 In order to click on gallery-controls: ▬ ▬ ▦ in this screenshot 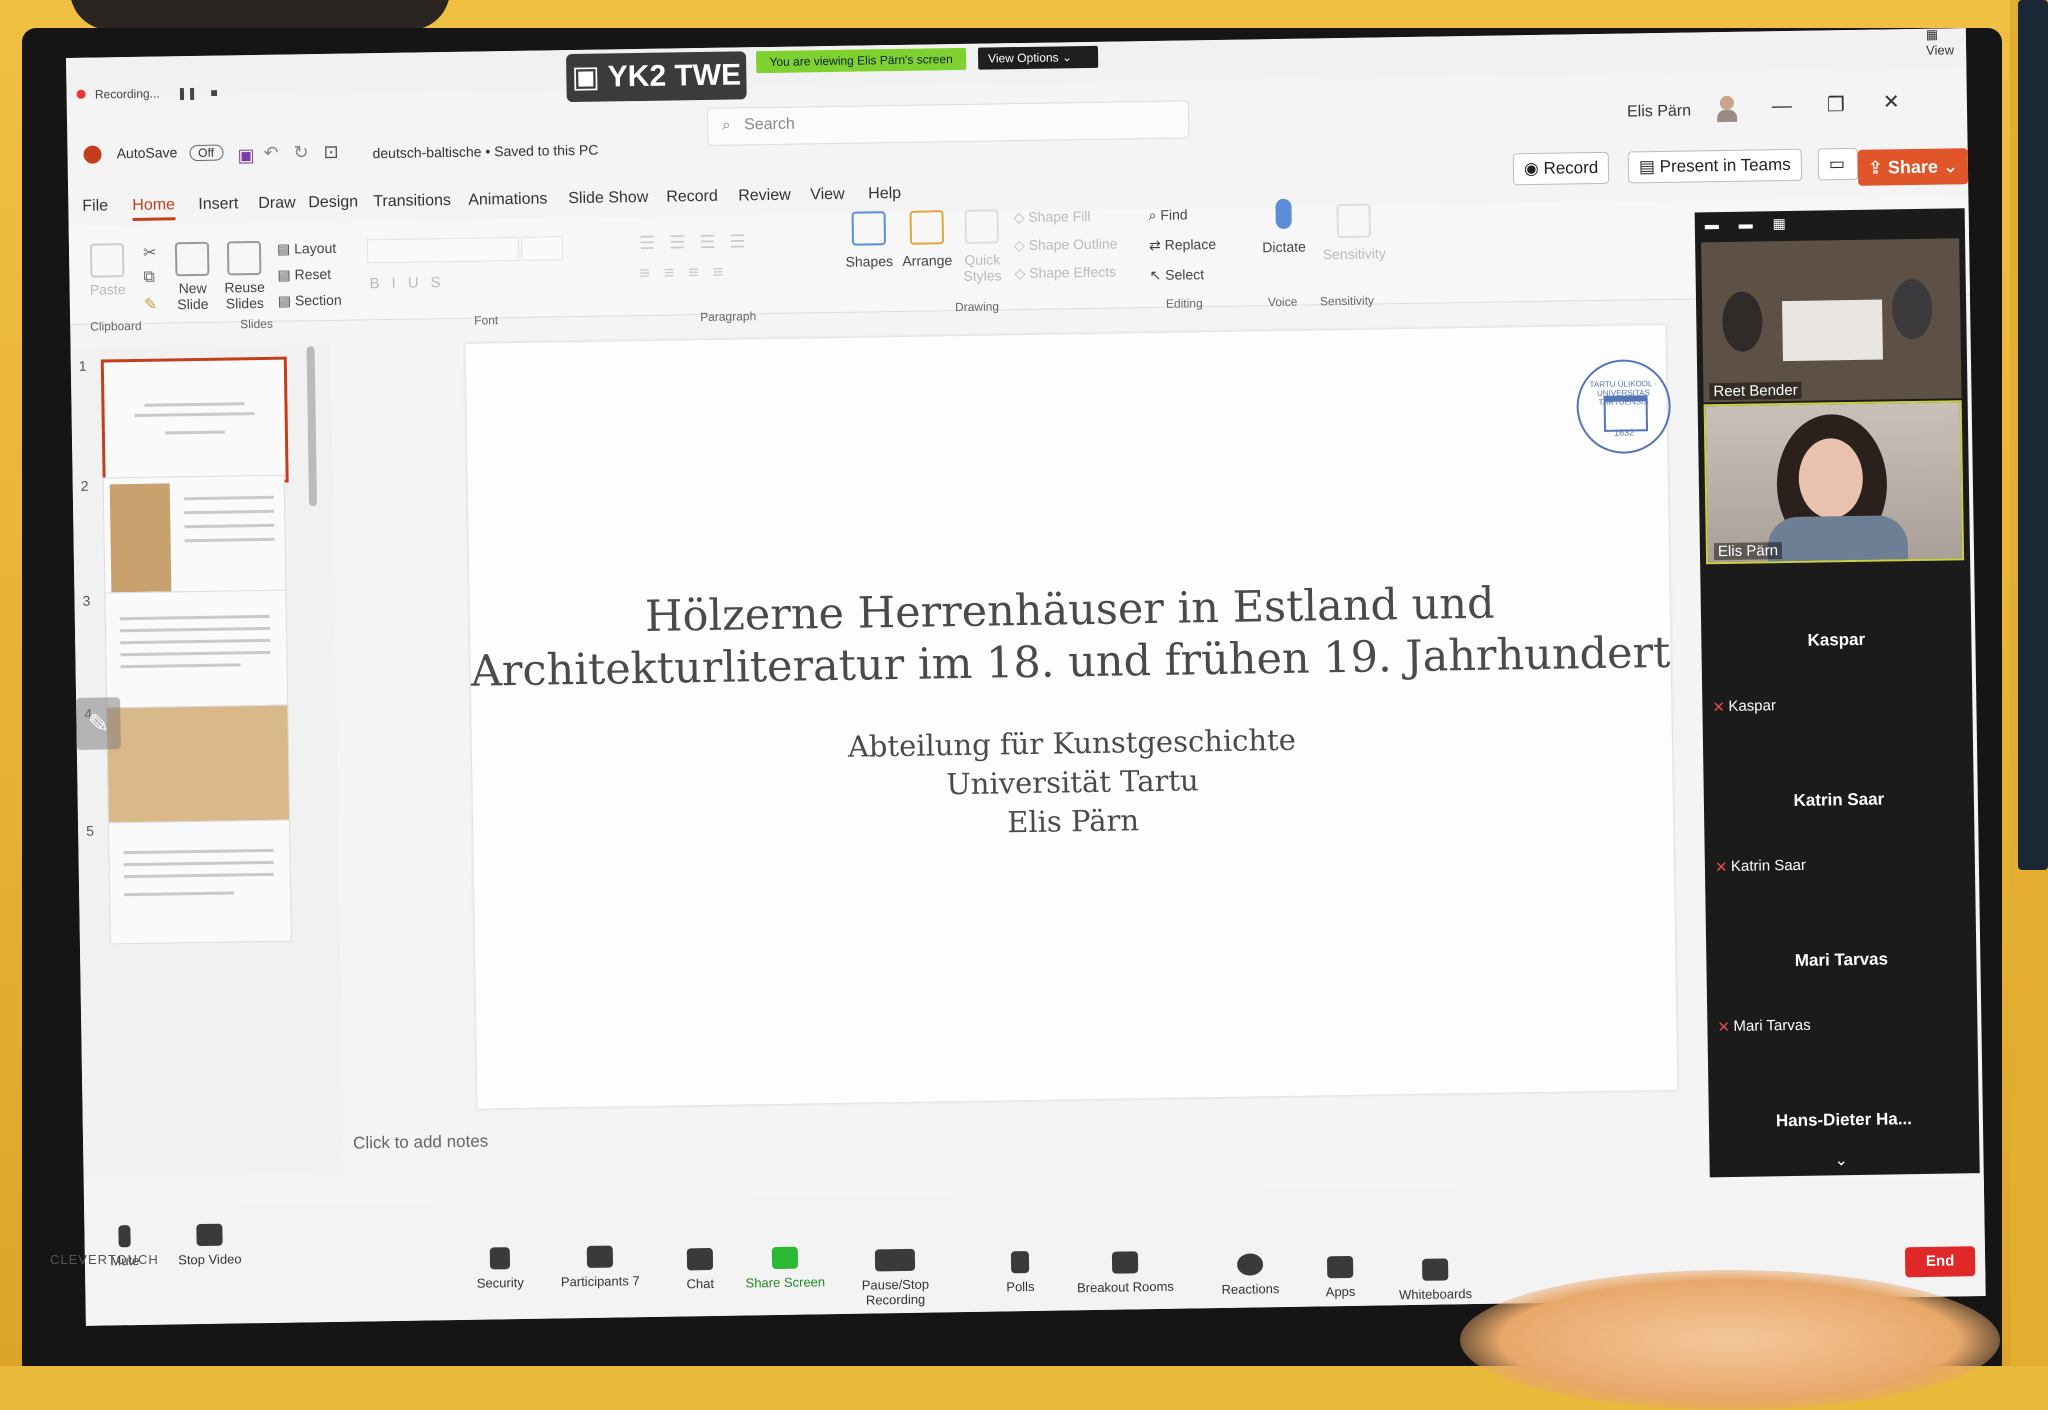, I will do `click(1749, 224)`.